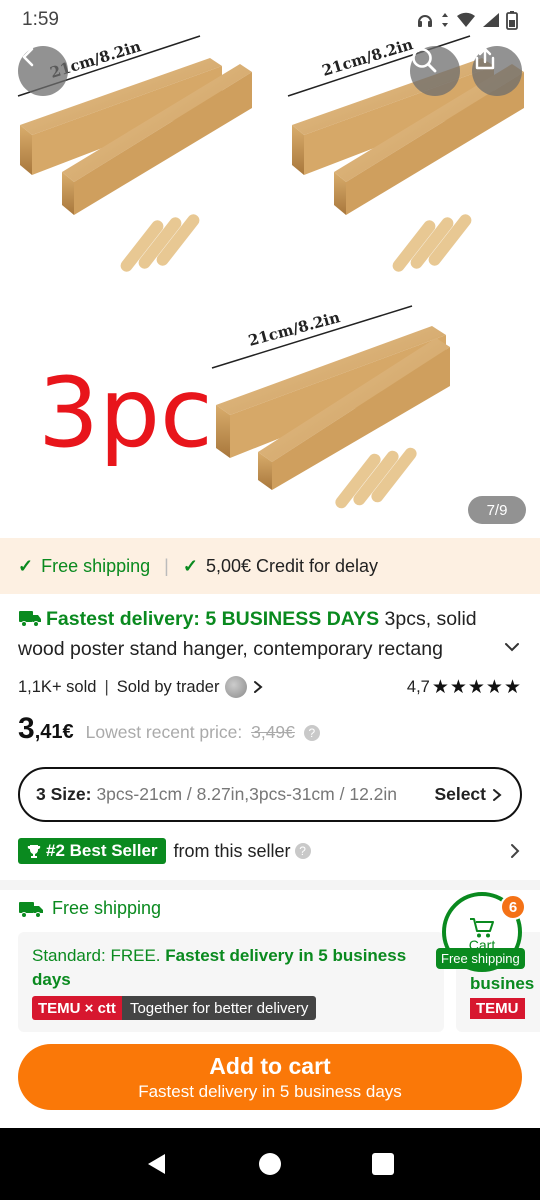 The width and height of the screenshot is (540, 1200). What do you see at coordinates (270, 1091) in the screenshot?
I see `add-to-cart-sub: Fastest delivery in 5 business days` at bounding box center [270, 1091].